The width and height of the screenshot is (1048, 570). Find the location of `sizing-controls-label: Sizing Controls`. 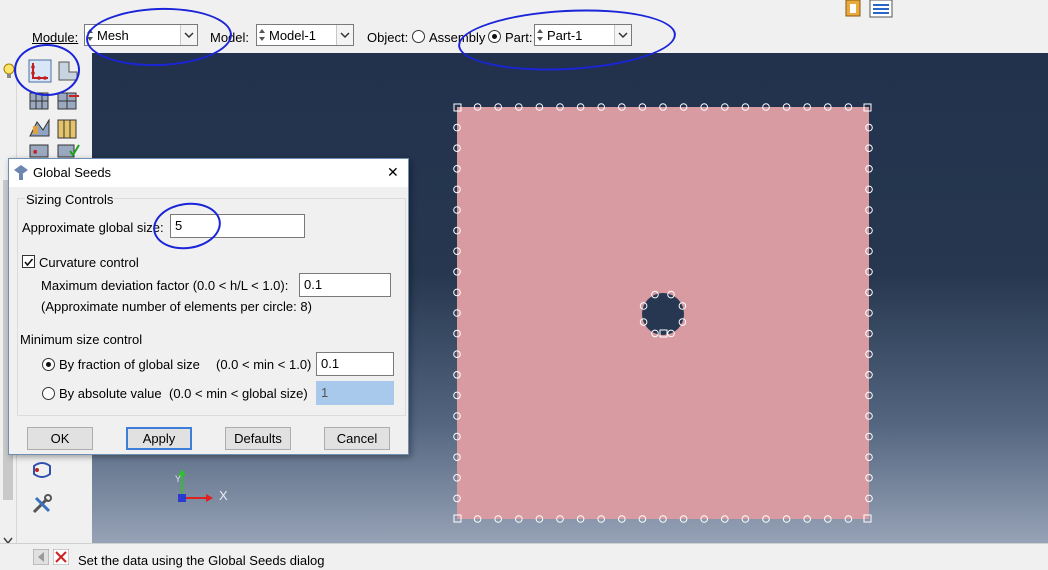

sizing-controls-label: Sizing Controls is located at coordinates (70, 199).